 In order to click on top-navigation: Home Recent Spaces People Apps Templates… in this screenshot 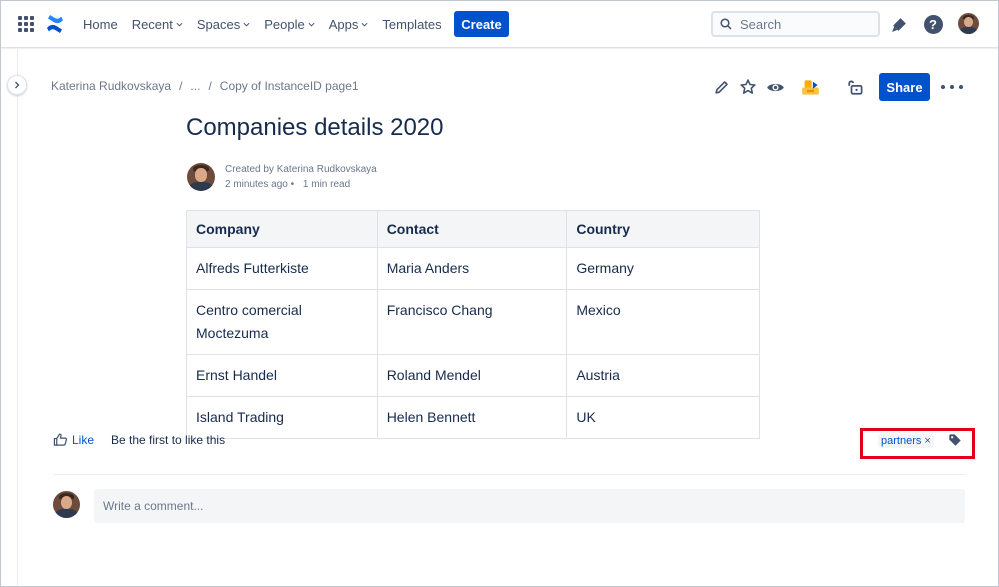, I will do `click(499, 24)`.